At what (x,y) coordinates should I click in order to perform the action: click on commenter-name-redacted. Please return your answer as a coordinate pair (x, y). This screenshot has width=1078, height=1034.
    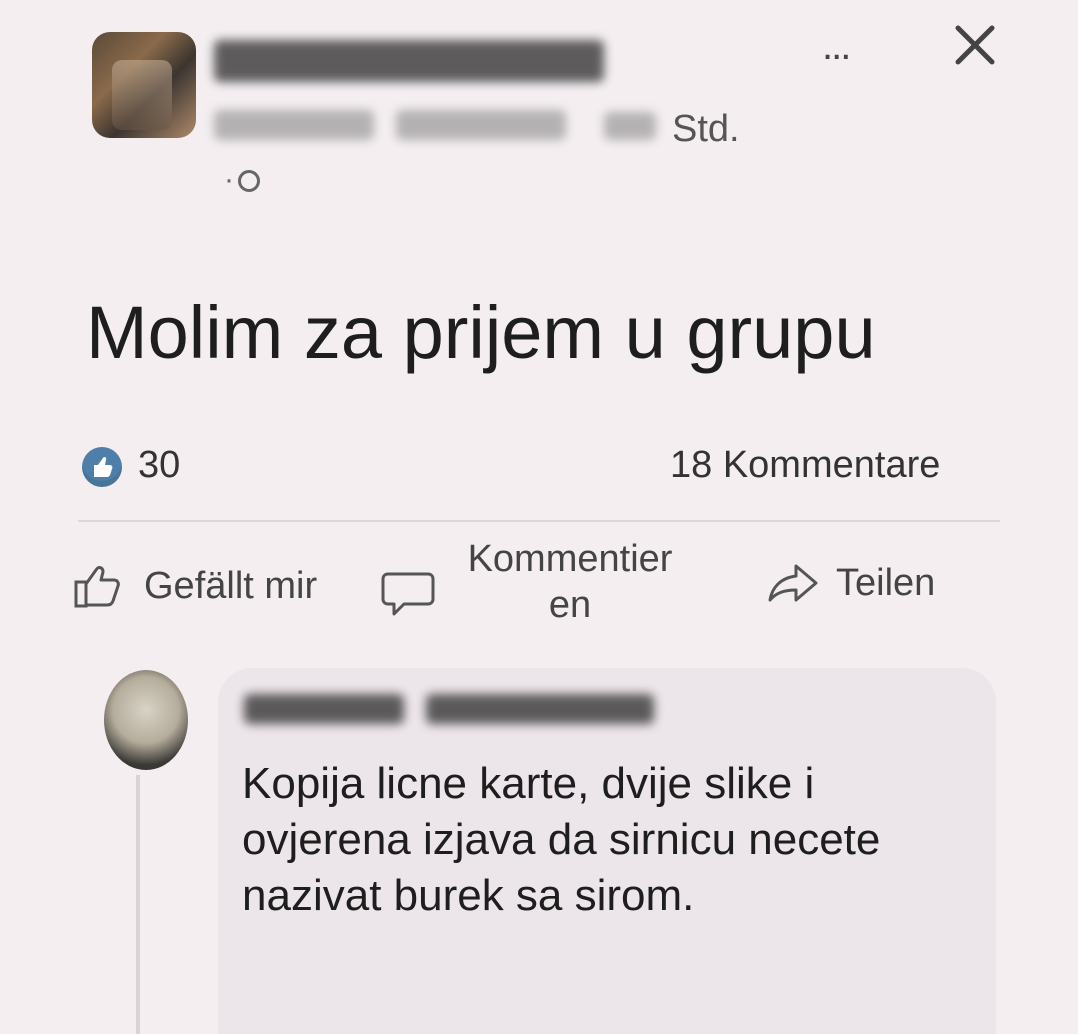
    Looking at the image, I should click on (324, 709).